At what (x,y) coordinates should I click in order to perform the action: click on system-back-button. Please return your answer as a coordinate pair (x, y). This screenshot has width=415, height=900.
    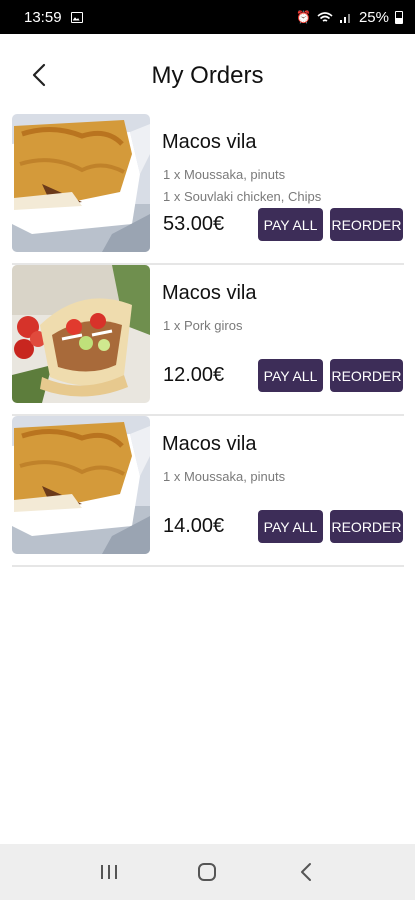
    Looking at the image, I should click on (306, 872).